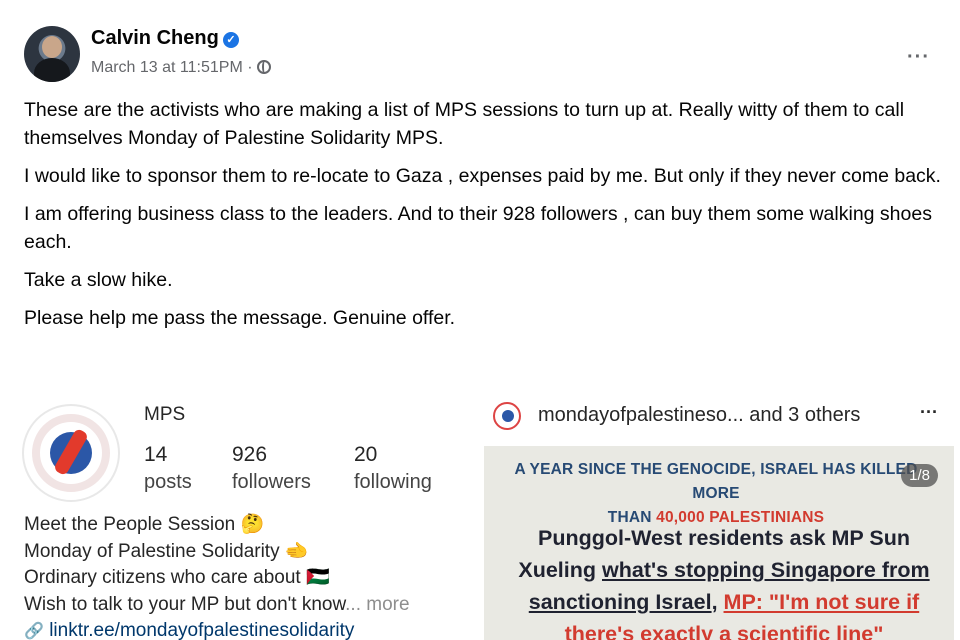 The width and height of the screenshot is (960, 640). What do you see at coordinates (507, 416) in the screenshot?
I see `ig-user-avatar` at bounding box center [507, 416].